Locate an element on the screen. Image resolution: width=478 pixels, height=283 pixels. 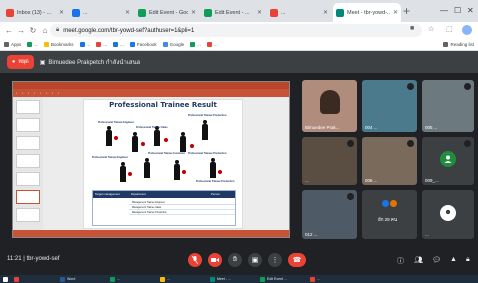
bookmark-item: Facebook is located at coordinates (143, 44).